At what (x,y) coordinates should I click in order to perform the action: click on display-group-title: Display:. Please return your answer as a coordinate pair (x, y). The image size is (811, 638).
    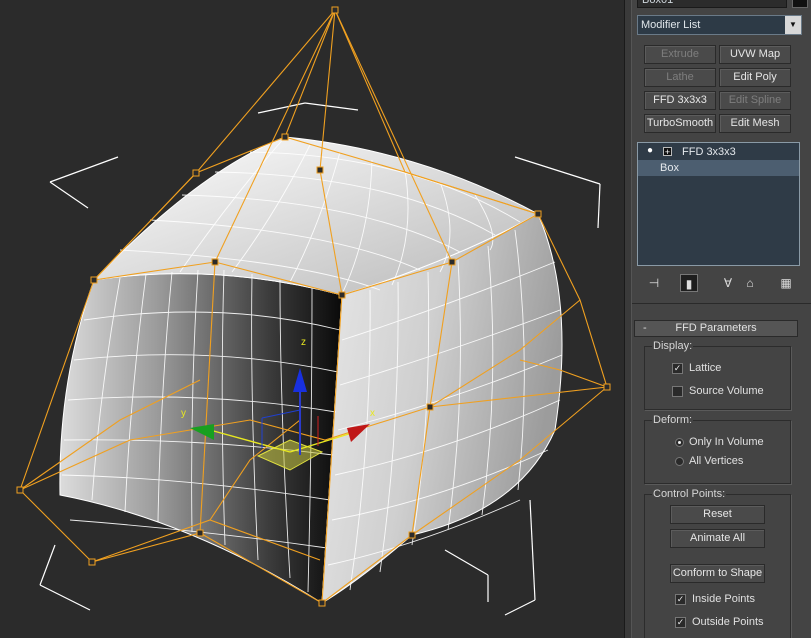
    Looking at the image, I should click on (673, 346).